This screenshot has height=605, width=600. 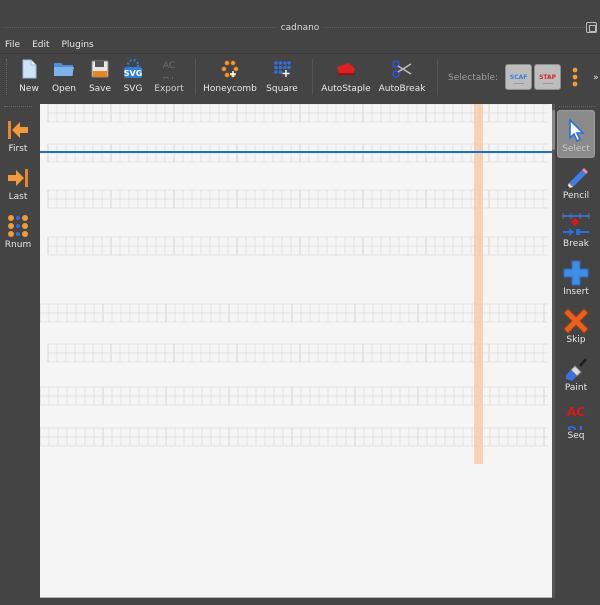 I want to click on stapler-icon, so click(x=346, y=69).